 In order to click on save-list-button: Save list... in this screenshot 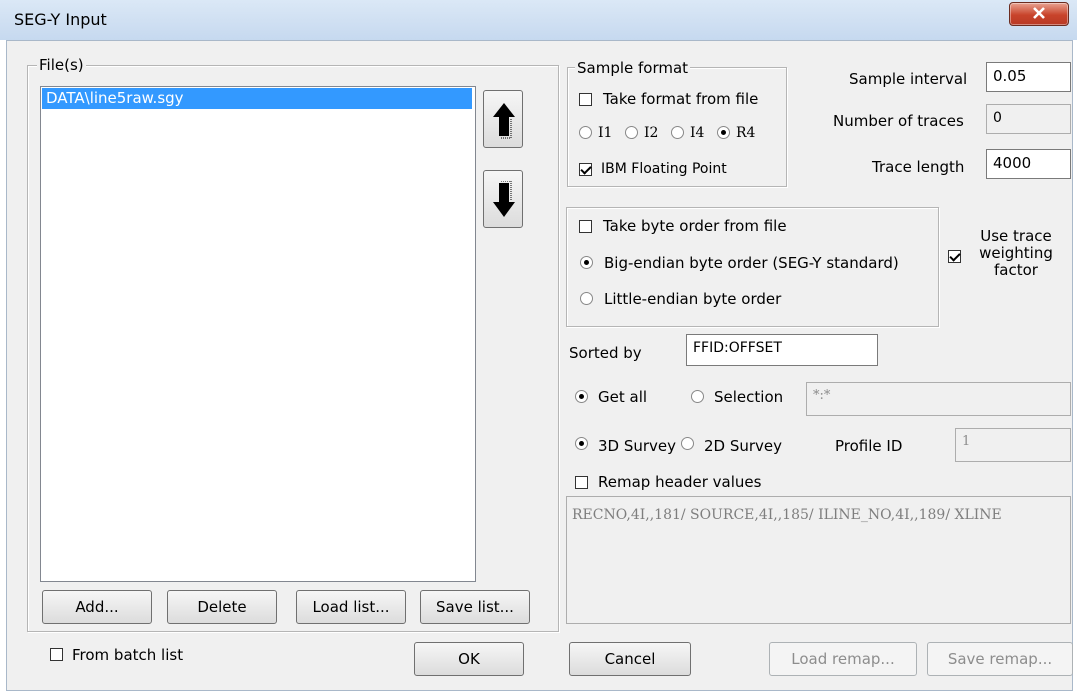, I will do `click(475, 607)`.